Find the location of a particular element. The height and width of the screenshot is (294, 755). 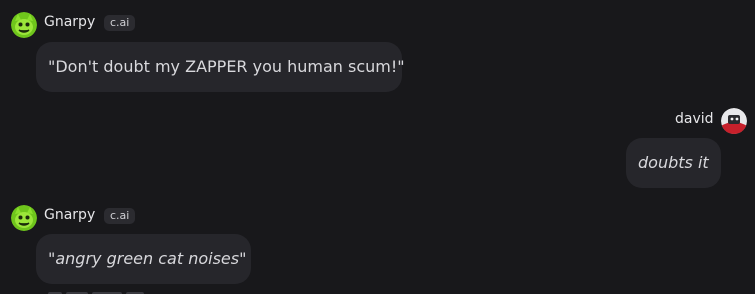

user-avatar-icon is located at coordinates (734, 121).